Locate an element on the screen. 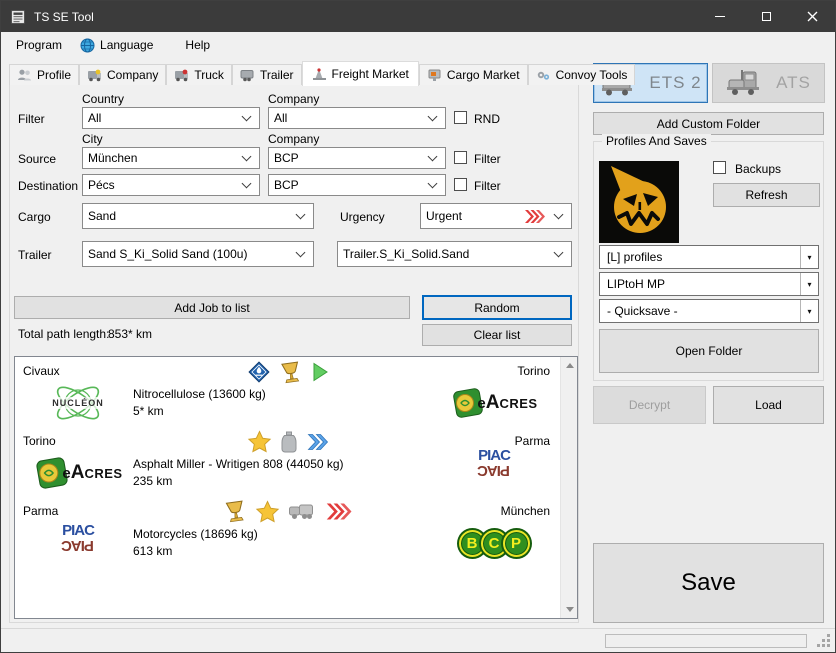 The height and width of the screenshot is (653, 836). close-icon is located at coordinates (812, 16).